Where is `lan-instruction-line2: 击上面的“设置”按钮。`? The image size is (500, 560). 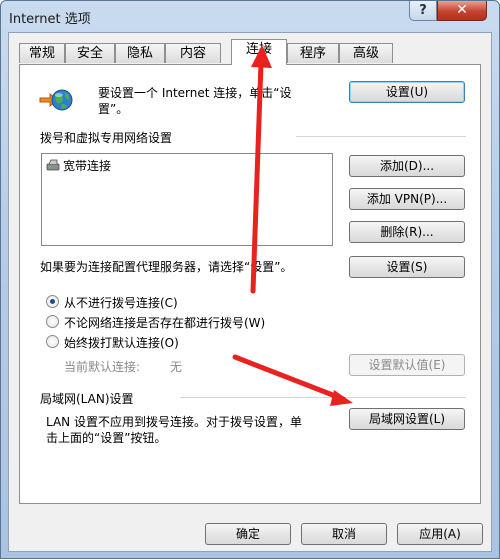 lan-instruction-line2: 击上面的“设置”按钮。 is located at coordinates (106, 438).